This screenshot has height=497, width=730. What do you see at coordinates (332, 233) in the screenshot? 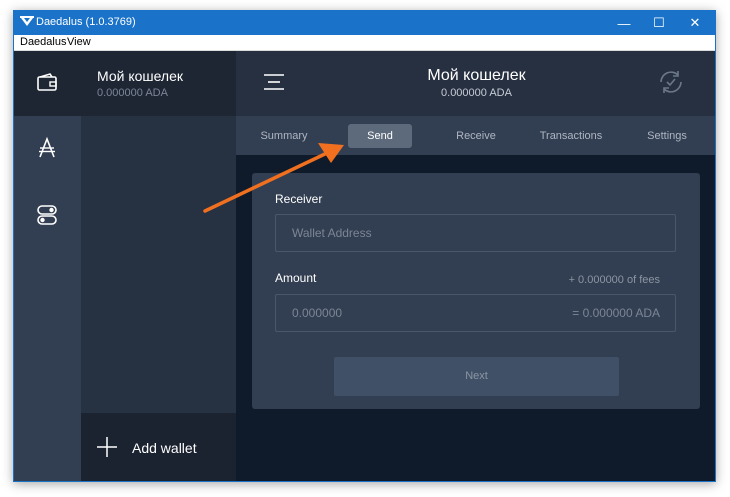
I see `receiver-placeholder: Wallet Address` at bounding box center [332, 233].